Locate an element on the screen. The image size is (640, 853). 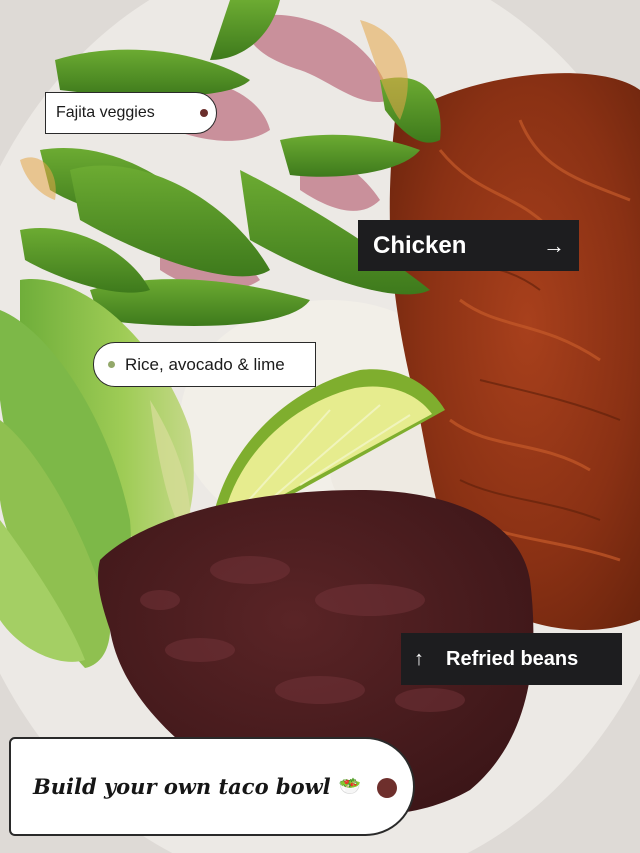
title-text: Build your own taco bowl is located at coordinates (182, 786).